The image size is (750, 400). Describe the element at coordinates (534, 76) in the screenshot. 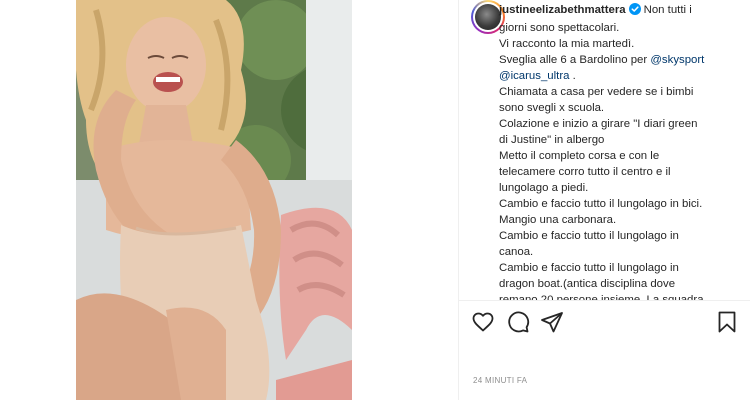

I see `mention-link: @icarus_ultra` at that location.